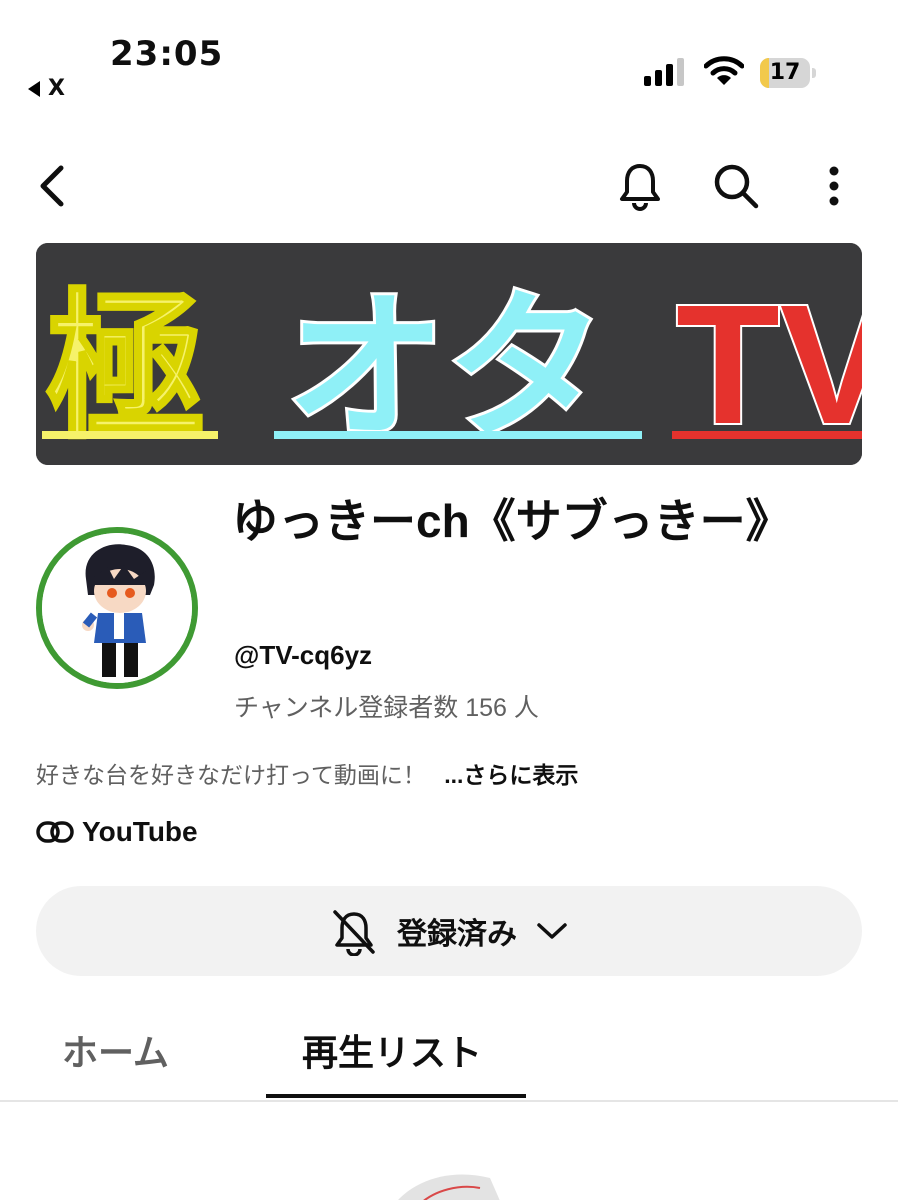  I want to click on avatar-character-image, so click(117, 608).